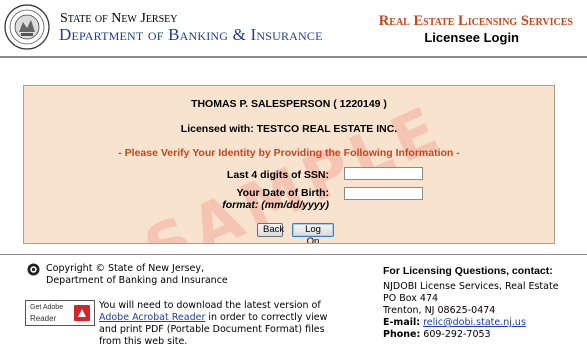  I want to click on adobe-reader-link: Adobe Acrobat Reader, so click(152, 317).